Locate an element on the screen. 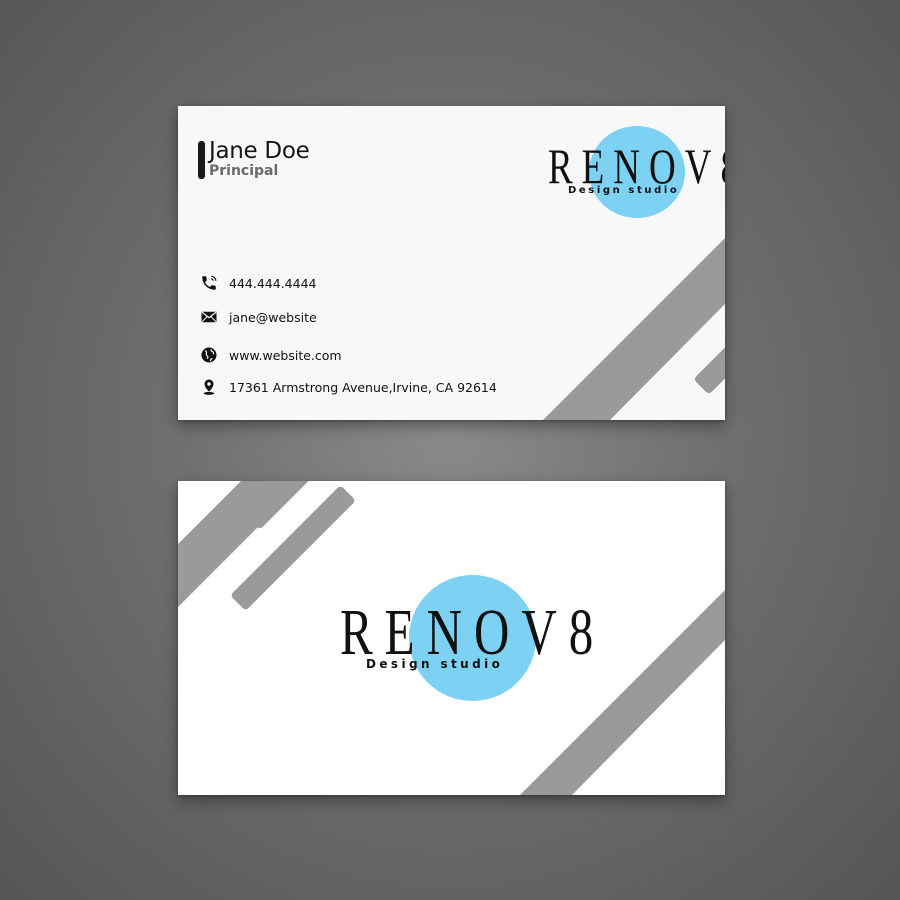  mail-icon is located at coordinates (209, 317).